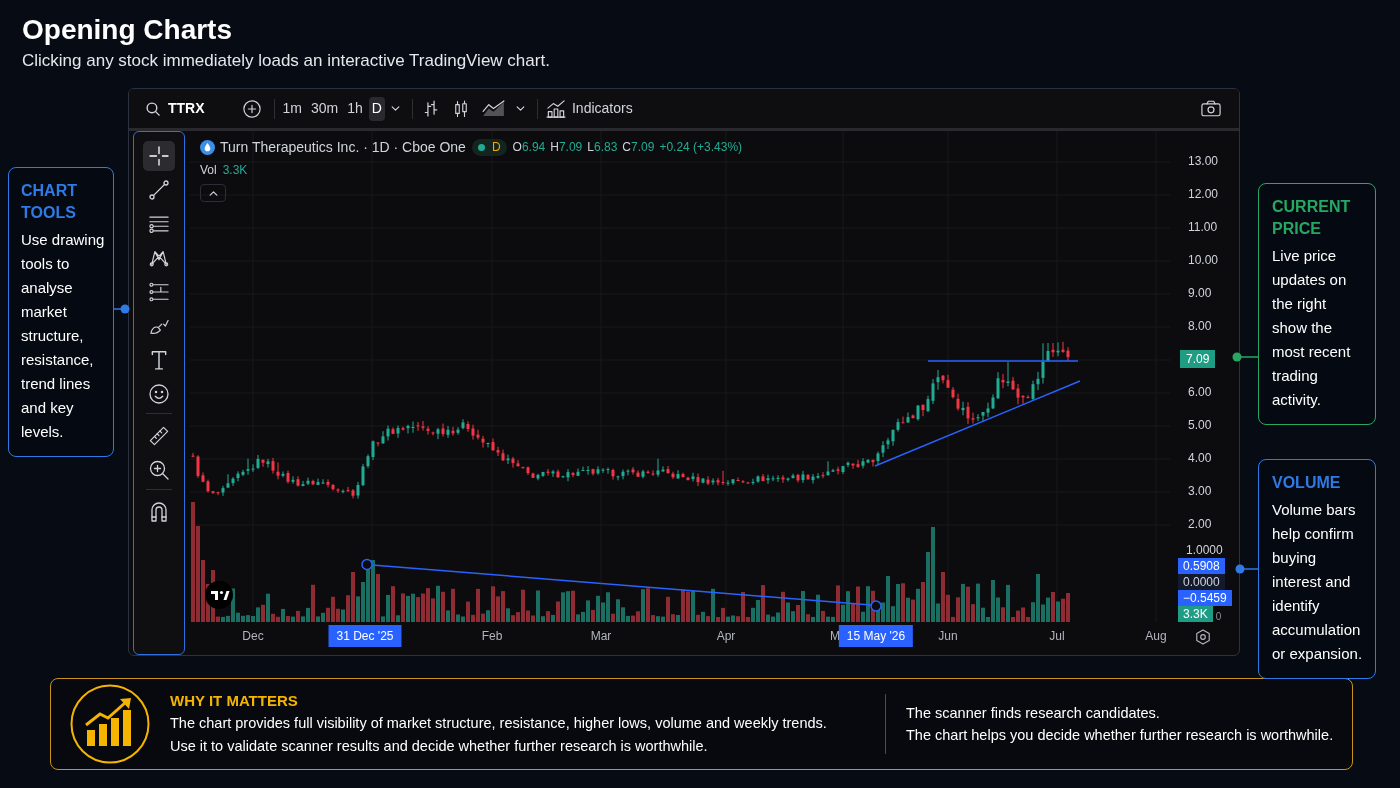 This screenshot has width=1400, height=788. I want to click on price-axis-label: 3.00, so click(1199, 491).